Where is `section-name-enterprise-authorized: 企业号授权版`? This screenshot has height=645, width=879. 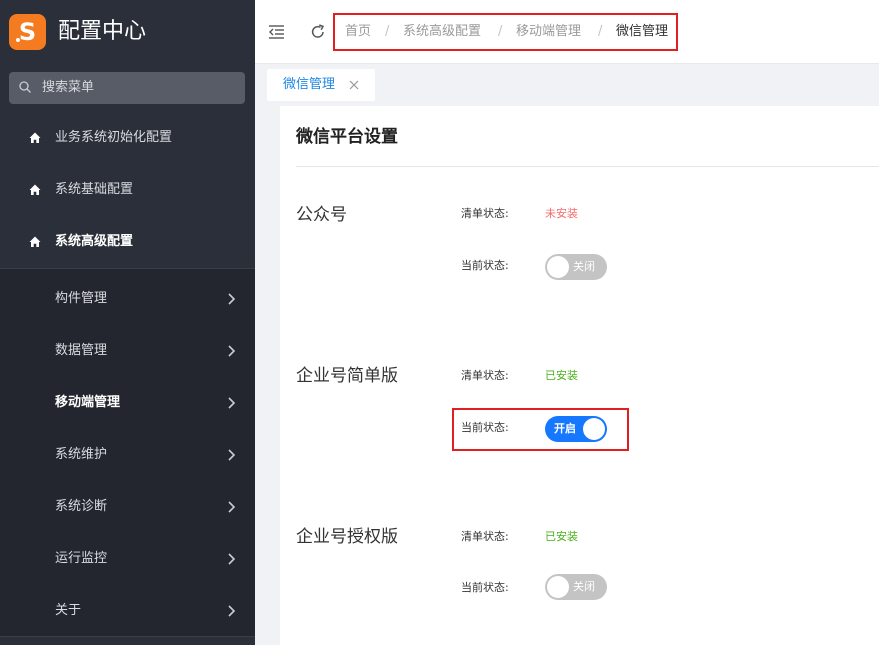
section-name-enterprise-authorized: 企业号授权版 is located at coordinates (347, 537).